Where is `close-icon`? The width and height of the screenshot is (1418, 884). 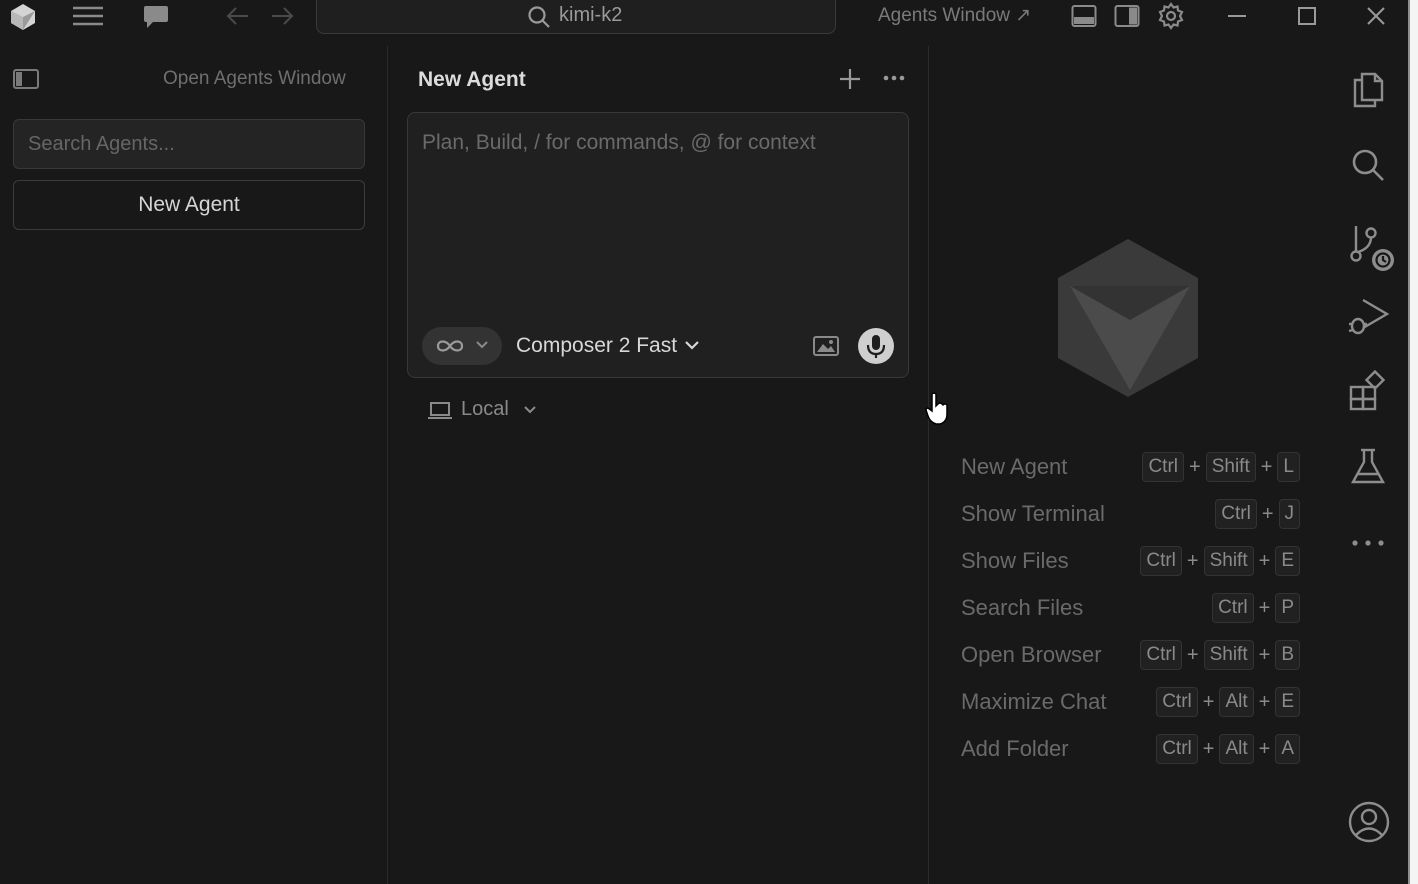
close-icon is located at coordinates (1376, 16).